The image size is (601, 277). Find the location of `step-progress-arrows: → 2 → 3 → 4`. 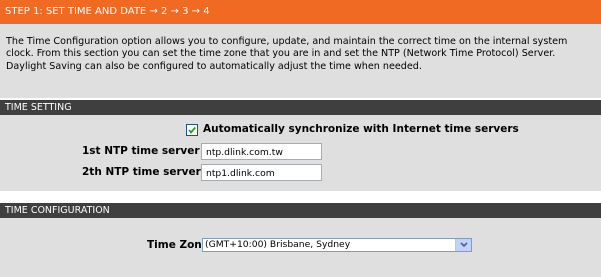

step-progress-arrows: → 2 → 3 → 4 is located at coordinates (179, 11).